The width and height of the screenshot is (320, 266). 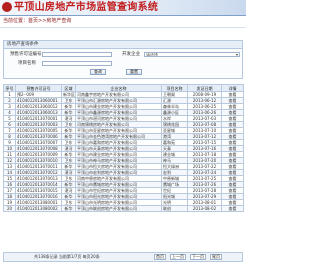 I want to click on col-detail: 详情, so click(x=232, y=88).